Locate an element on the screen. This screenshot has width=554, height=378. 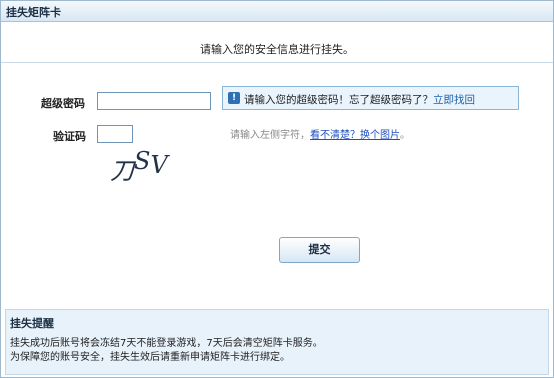
super-password-hint: ! 请输入您的超级密码！忘了超级密码了？立即找回 is located at coordinates (370, 98).